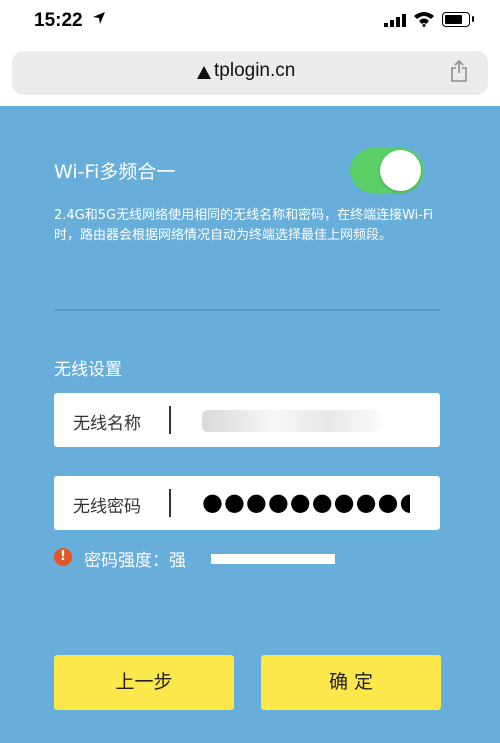 The image size is (500, 743). I want to click on password-strength-bar, so click(273, 559).